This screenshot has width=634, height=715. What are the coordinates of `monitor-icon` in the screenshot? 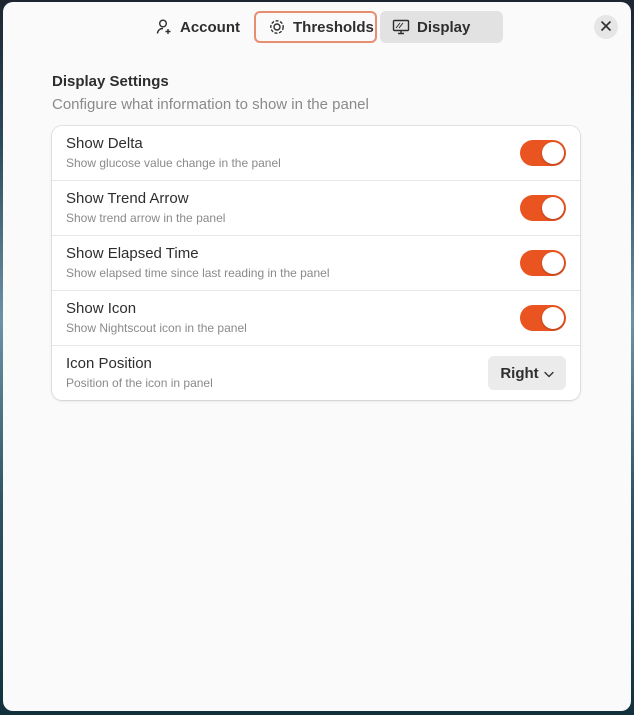 It's located at (401, 27).